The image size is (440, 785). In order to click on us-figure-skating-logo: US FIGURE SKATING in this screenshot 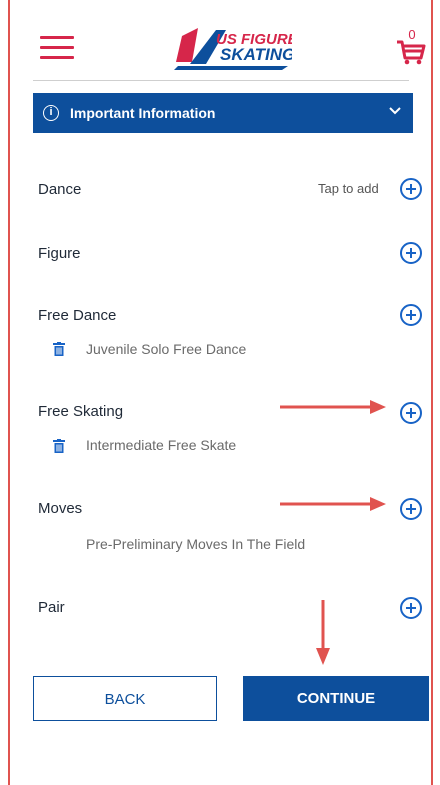, I will do `click(235, 46)`.